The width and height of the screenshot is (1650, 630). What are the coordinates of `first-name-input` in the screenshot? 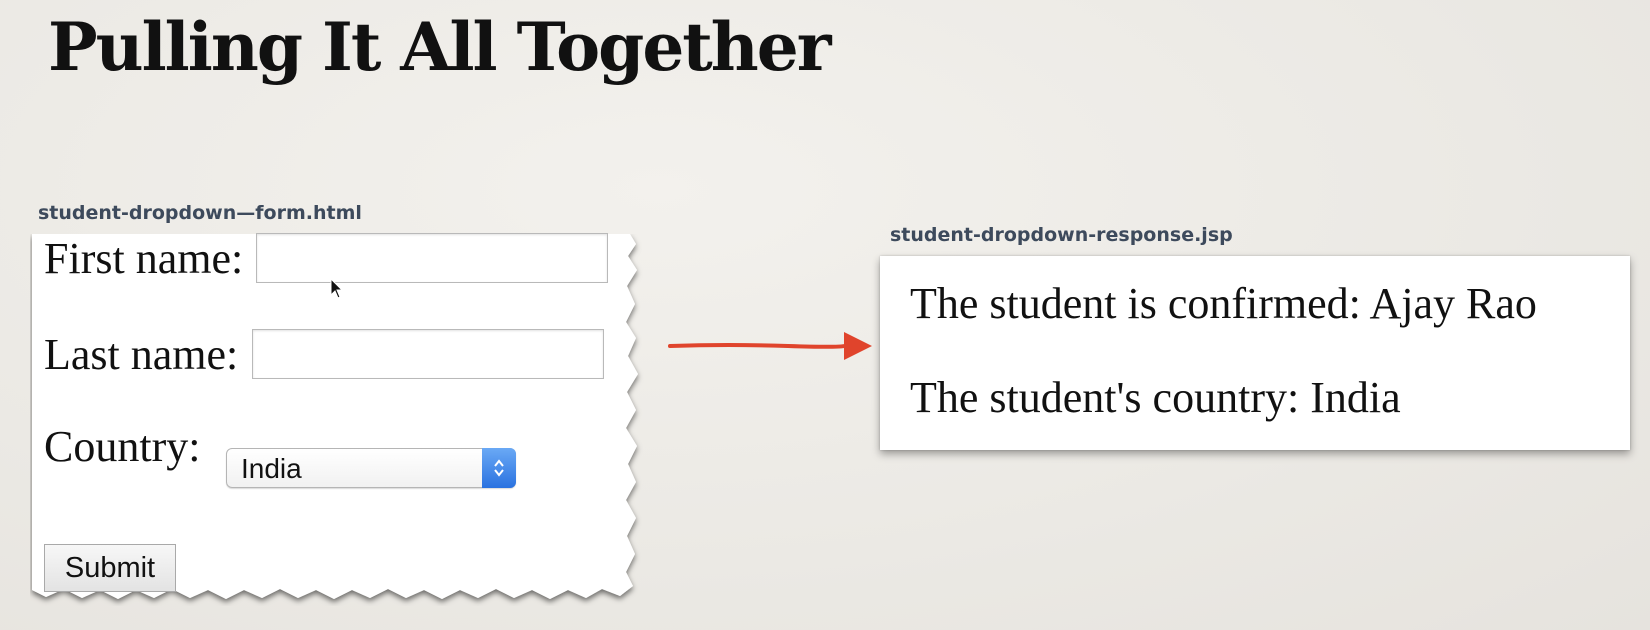 It's located at (432, 258).